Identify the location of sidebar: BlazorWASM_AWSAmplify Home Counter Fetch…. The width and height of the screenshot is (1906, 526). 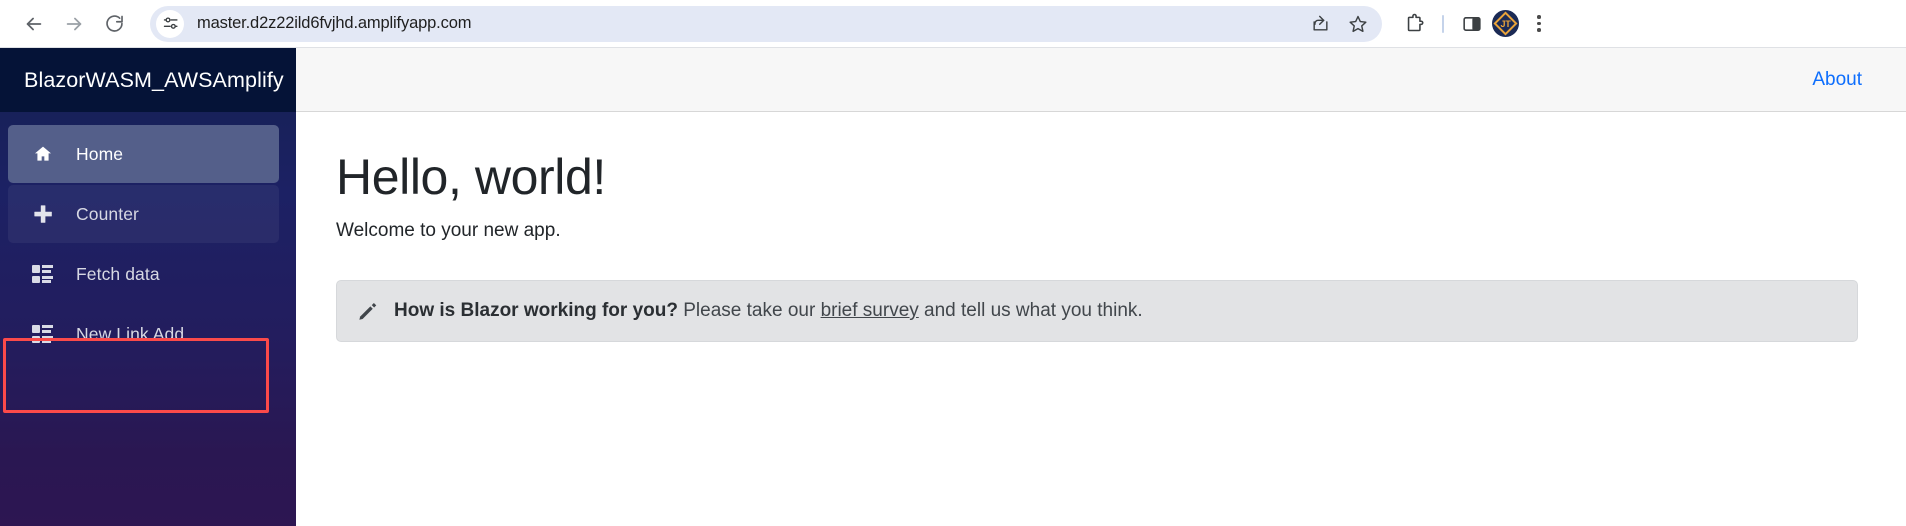
(148, 287).